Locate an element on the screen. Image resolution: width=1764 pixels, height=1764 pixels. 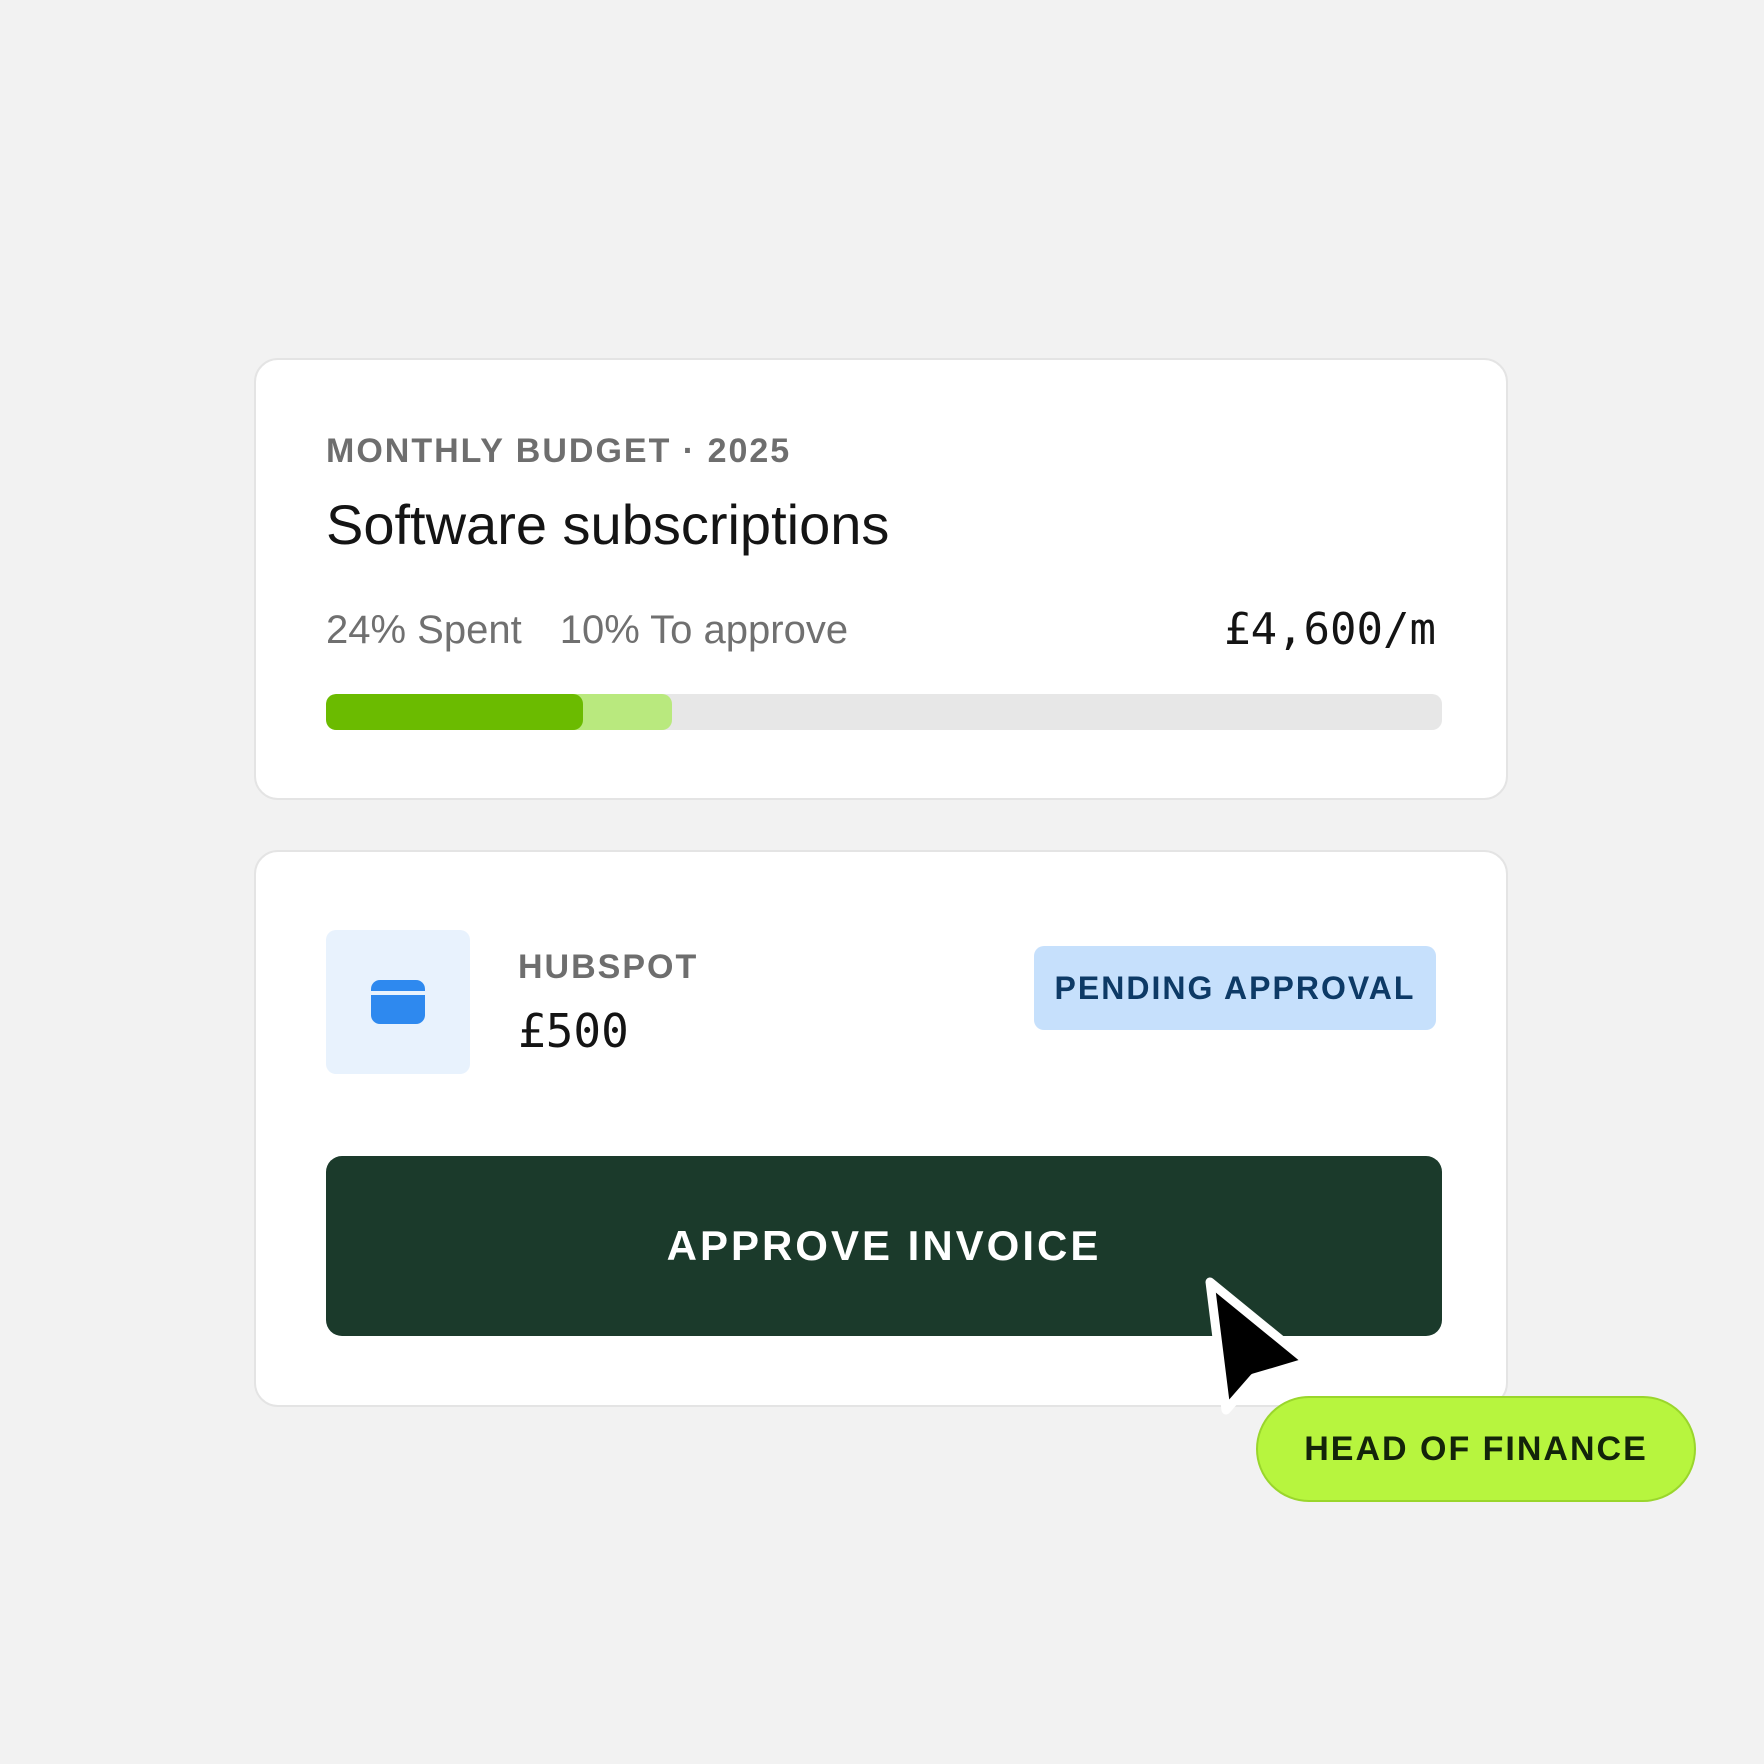
user-role-tag: HEAD OF FINANCE is located at coordinates (1476, 1449).